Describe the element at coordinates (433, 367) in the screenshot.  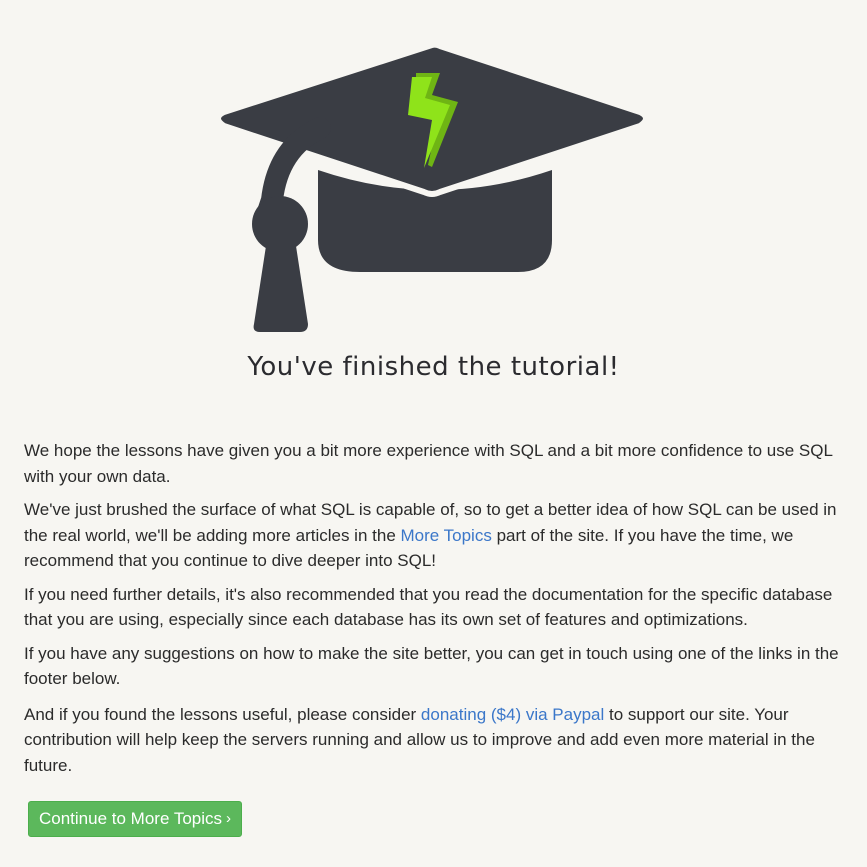
I see `page-title: You've finished the tutorial!` at that location.